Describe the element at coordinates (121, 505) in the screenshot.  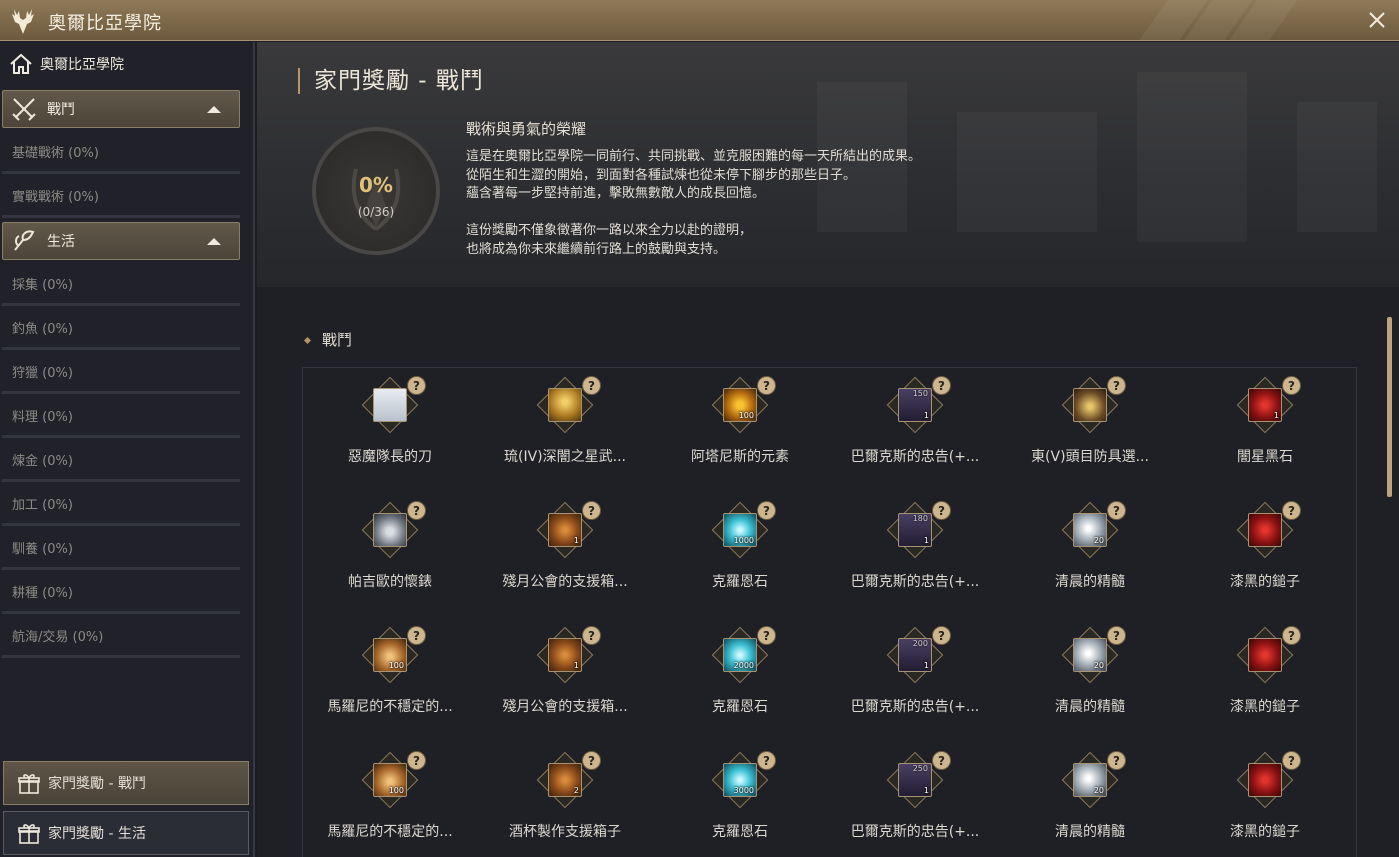
I see `sidebar-item: 加工 (0%)` at that location.